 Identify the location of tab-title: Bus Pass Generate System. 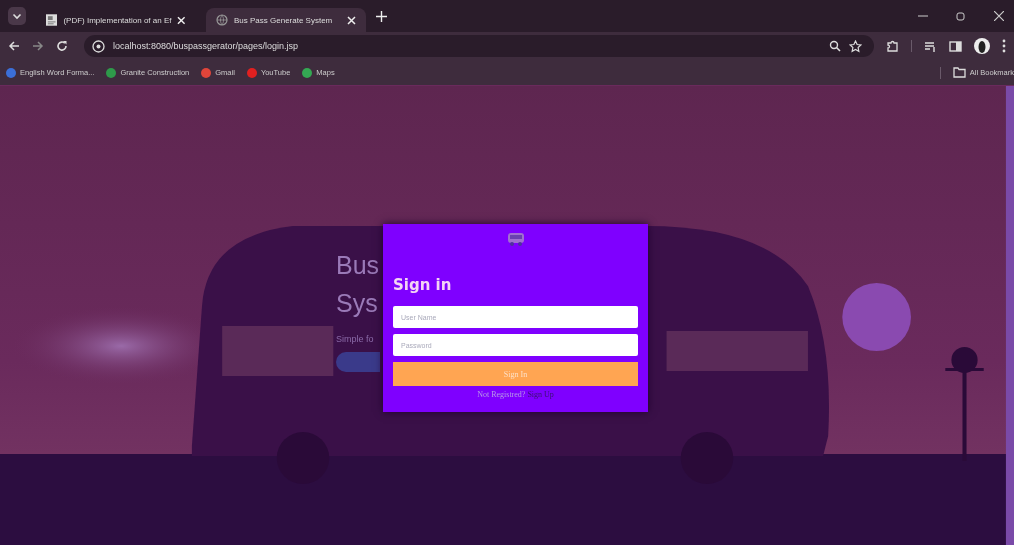
(284, 20).